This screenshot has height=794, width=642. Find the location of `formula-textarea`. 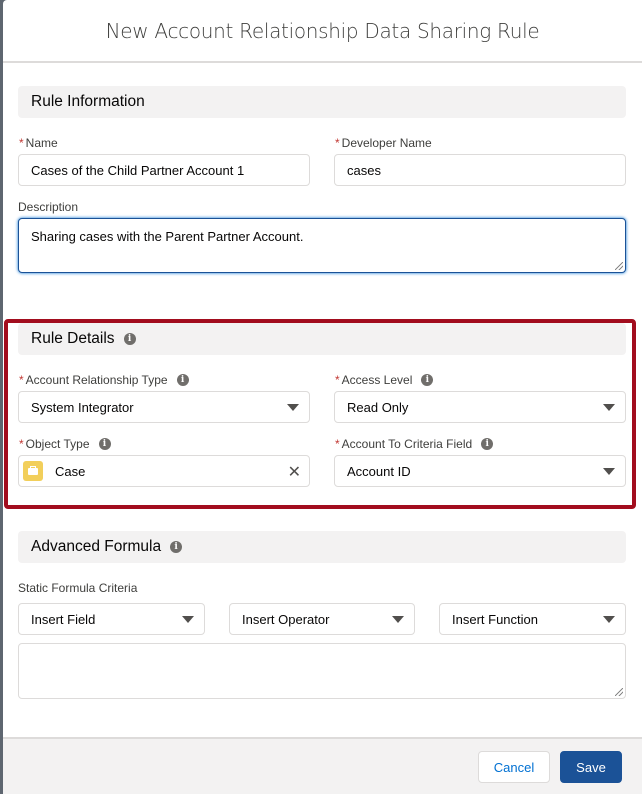

formula-textarea is located at coordinates (322, 671).